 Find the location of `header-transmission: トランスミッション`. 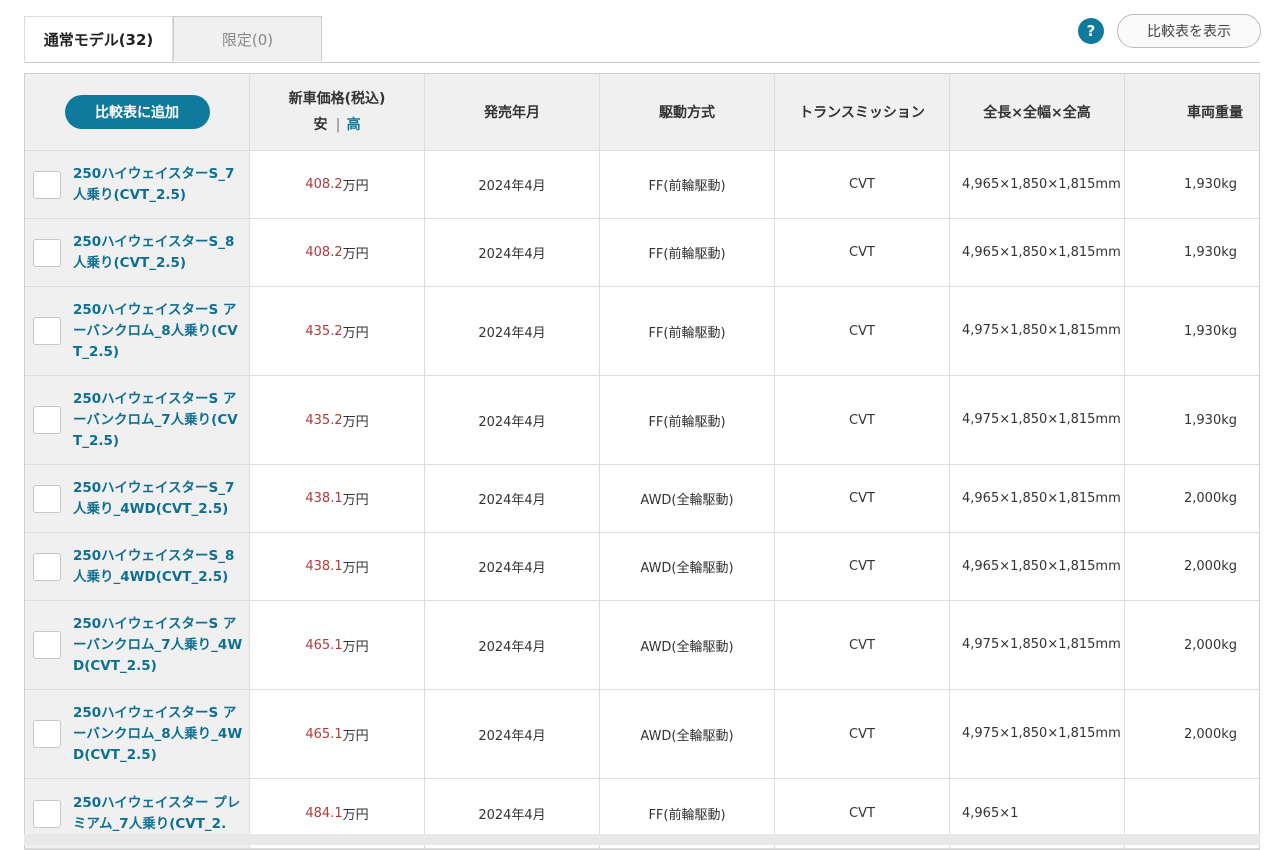

header-transmission: トランスミッション is located at coordinates (862, 112).